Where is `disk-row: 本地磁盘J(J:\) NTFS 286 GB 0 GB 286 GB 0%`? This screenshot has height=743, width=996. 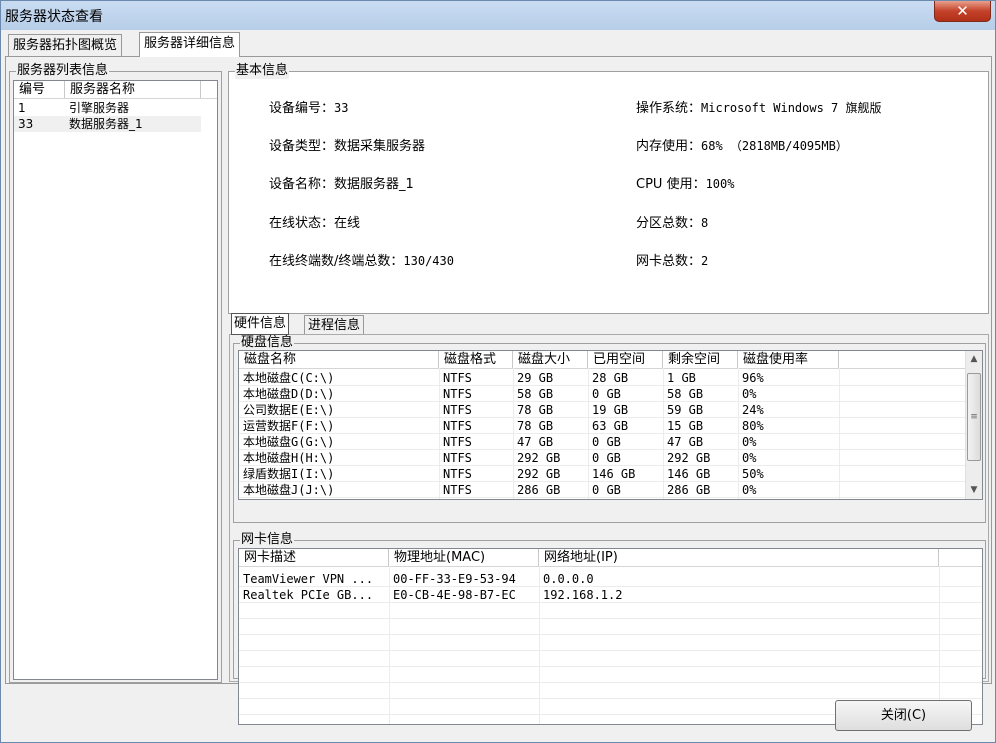 disk-row: 本地磁盘J(J:\) NTFS 286 GB 0 GB 286 GB 0% is located at coordinates (602, 490).